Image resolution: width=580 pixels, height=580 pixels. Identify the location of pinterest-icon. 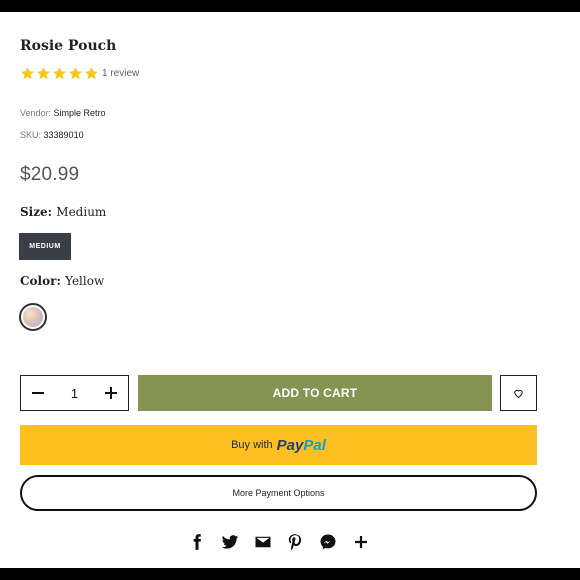
(295, 542).